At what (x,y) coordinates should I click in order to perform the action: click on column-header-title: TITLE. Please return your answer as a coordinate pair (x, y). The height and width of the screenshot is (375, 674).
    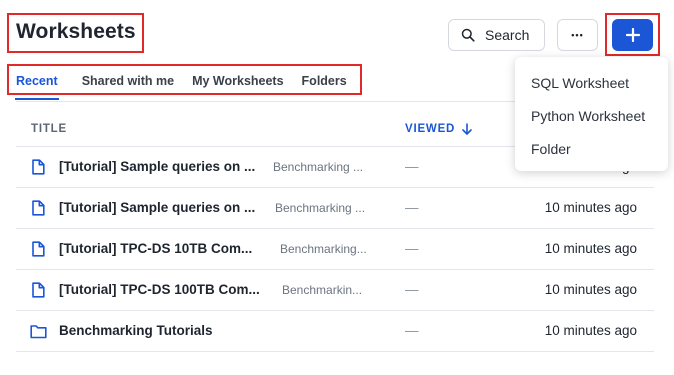
    Looking at the image, I should click on (49, 129).